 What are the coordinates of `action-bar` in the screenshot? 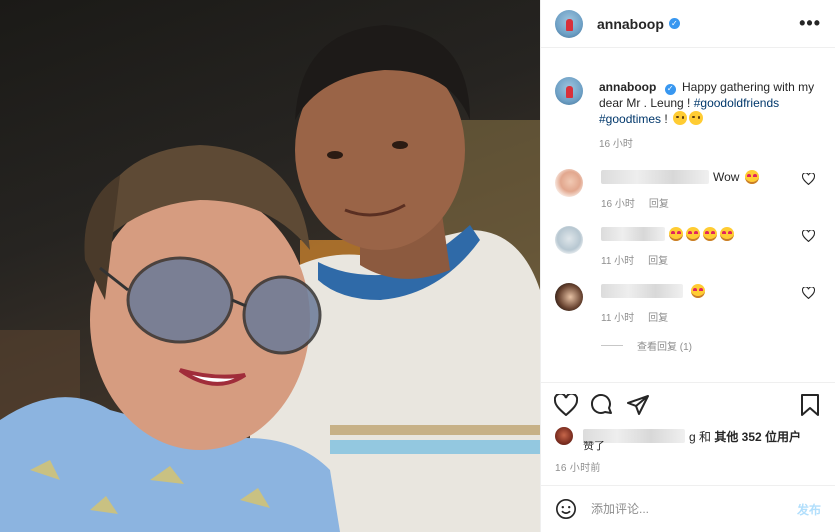 It's located at (688, 405).